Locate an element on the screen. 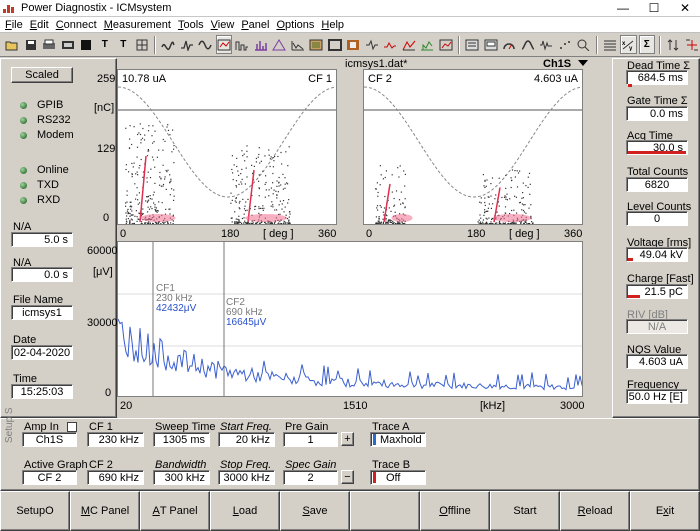 This screenshot has height=531, width=700. menu-panel: Panel is located at coordinates (255, 25).